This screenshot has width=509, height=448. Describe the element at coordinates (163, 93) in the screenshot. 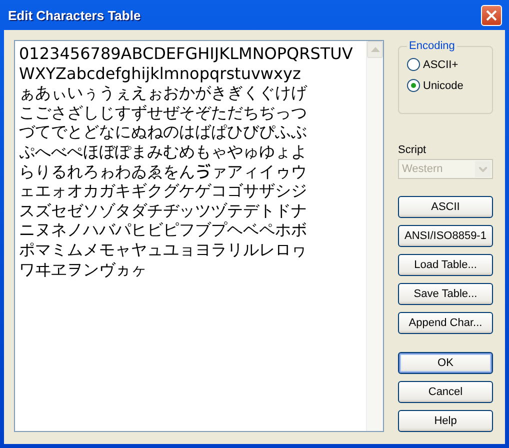

I see `text-line: ぁあぃいぅうぇえぉおかがきぎくぐけげ` at that location.